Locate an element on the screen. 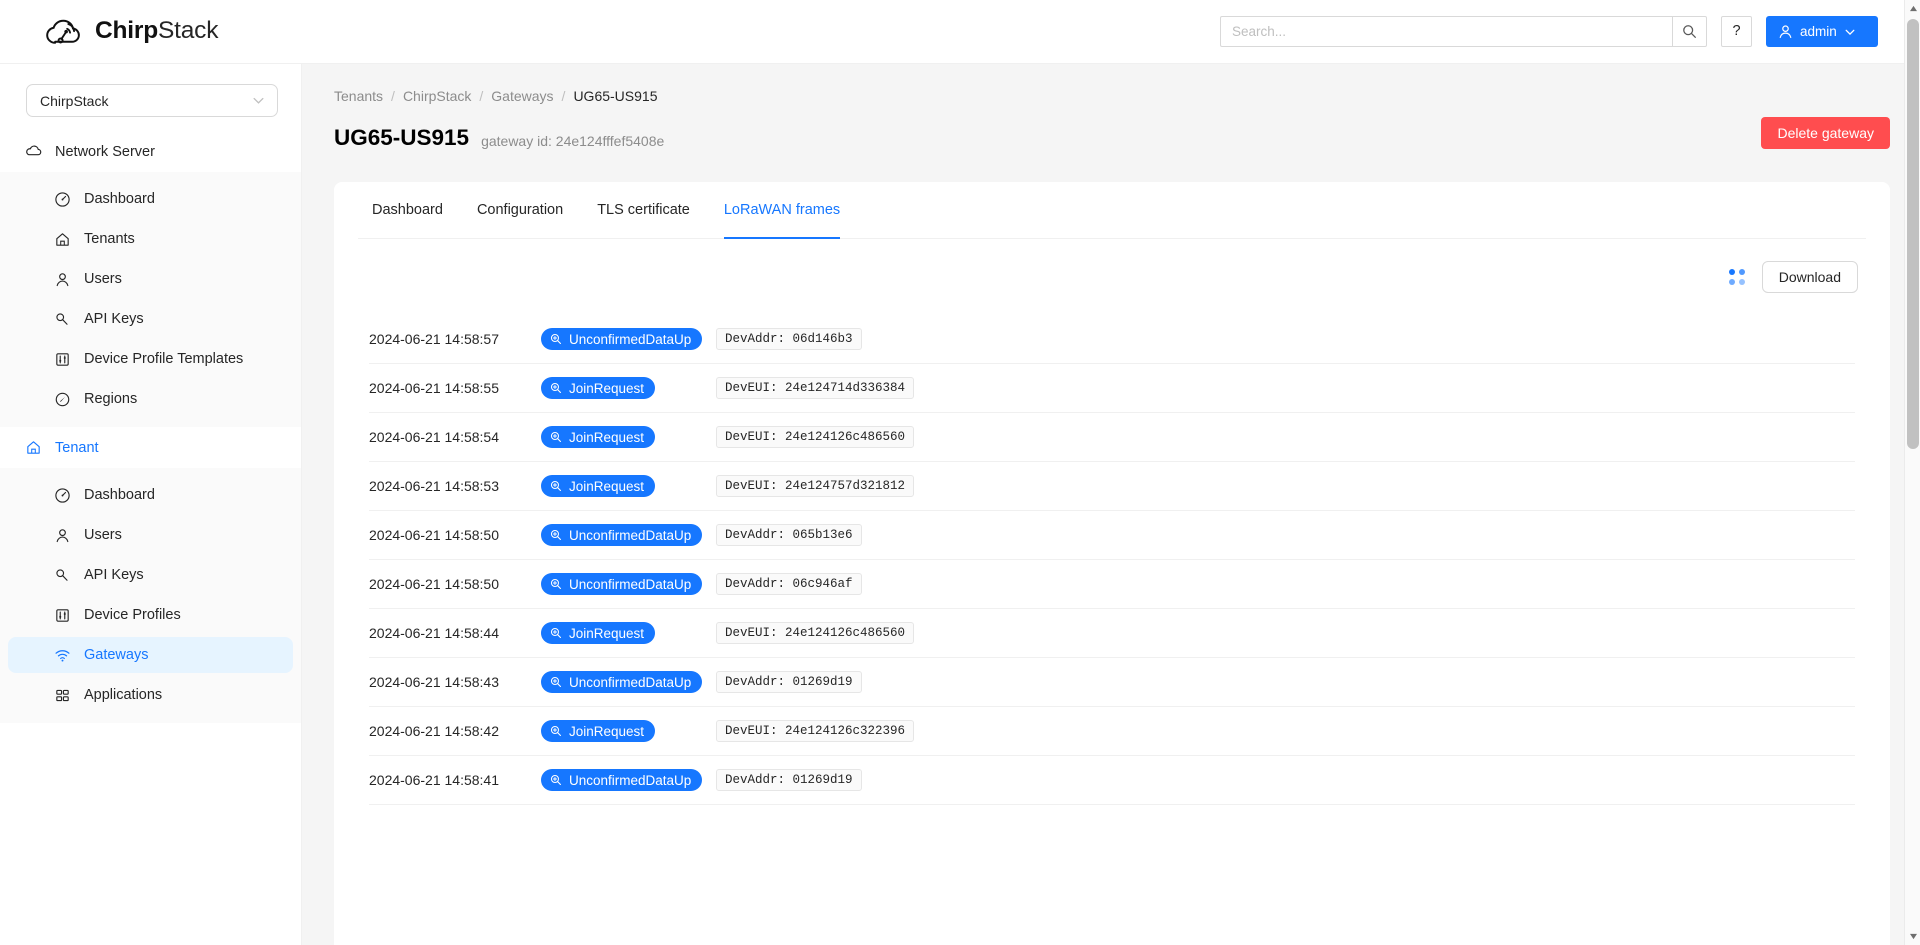 The image size is (1920, 945). tenant-selector: ChirpStack is located at coordinates (152, 100).